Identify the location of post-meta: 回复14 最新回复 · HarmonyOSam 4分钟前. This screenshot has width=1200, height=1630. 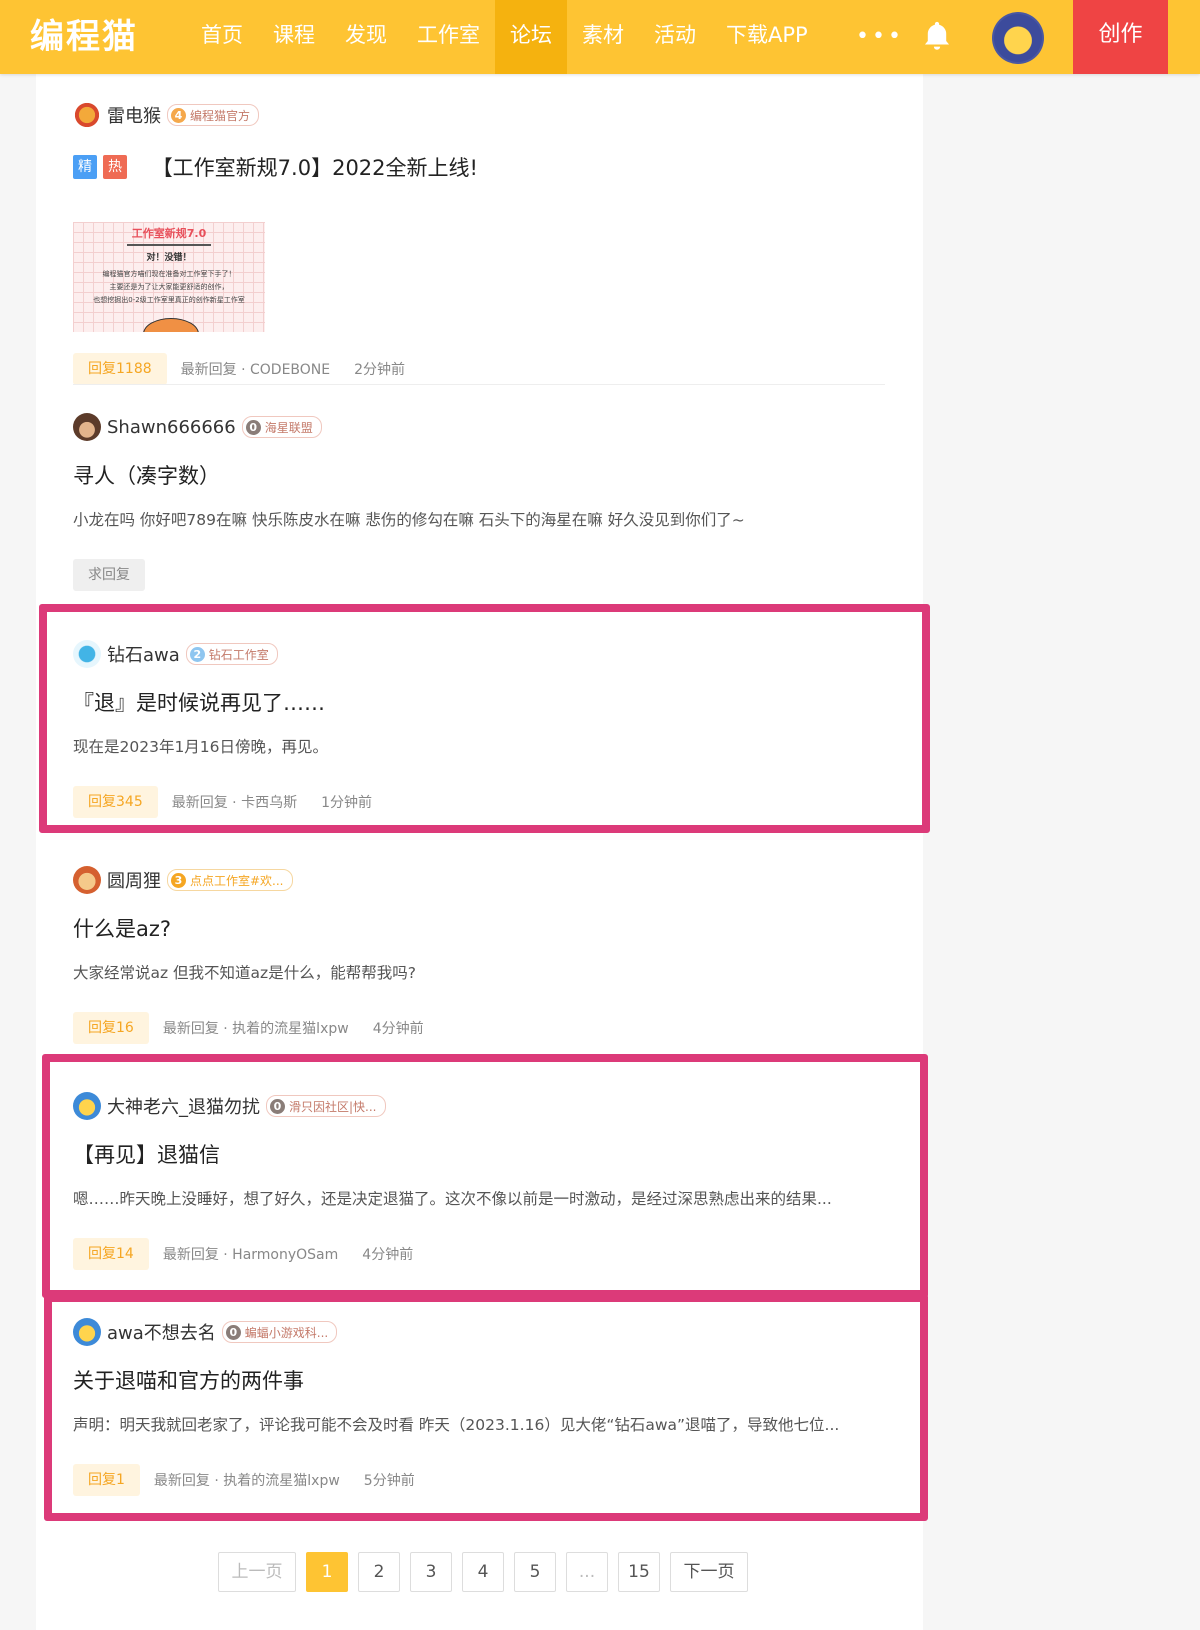
(243, 1254).